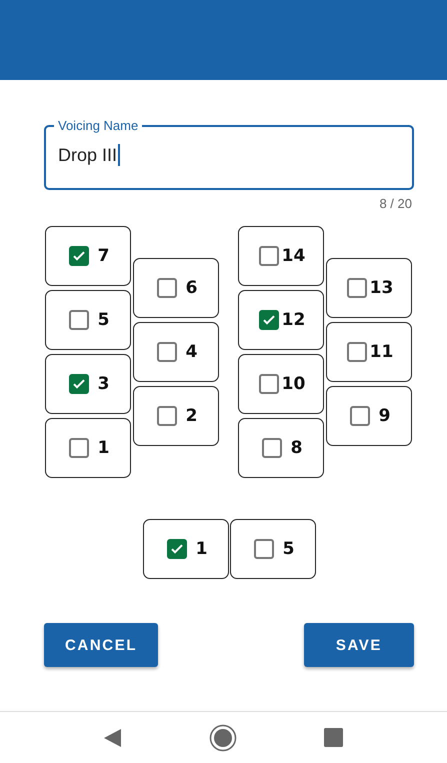 Image resolution: width=447 pixels, height=763 pixels. I want to click on cancel-button: CANCEL, so click(101, 645).